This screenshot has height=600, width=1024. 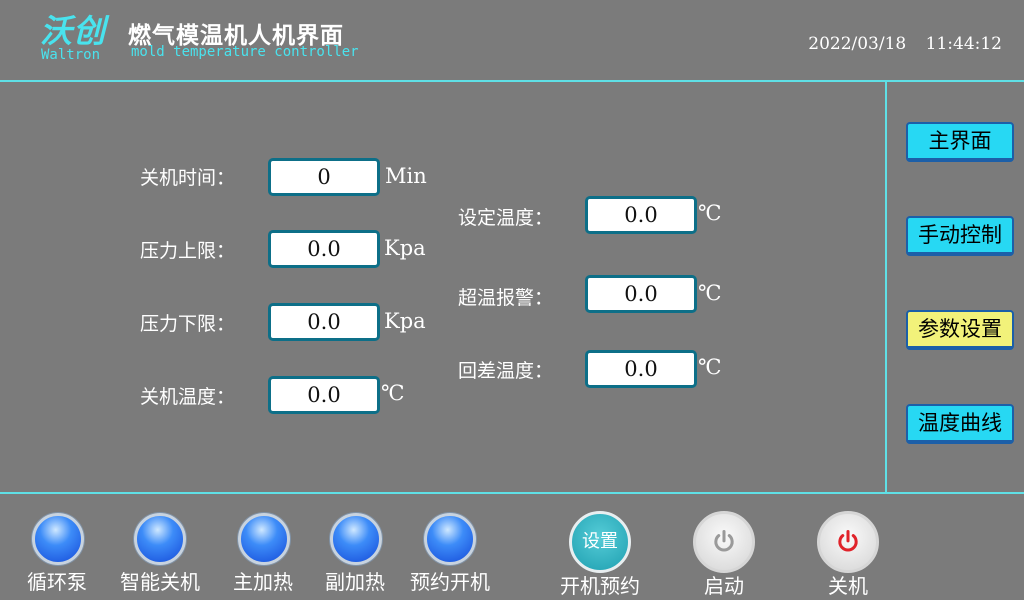 I want to click on clock: 2022/03/18 11:44:12, so click(x=898, y=44).